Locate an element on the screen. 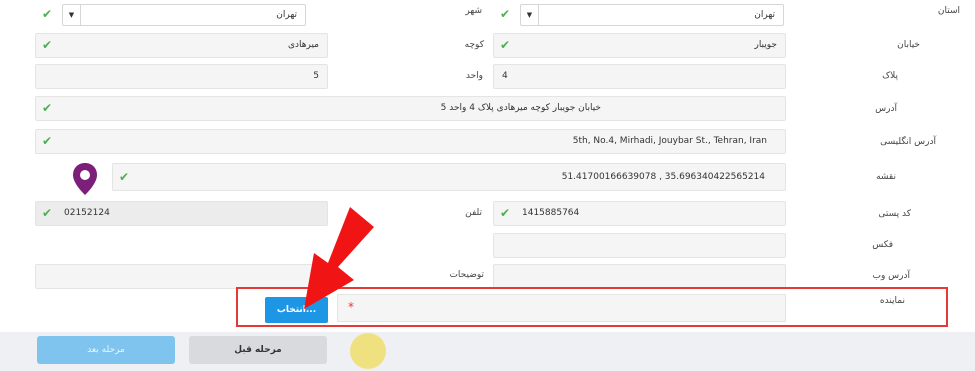  plaque-value: 4 is located at coordinates (505, 76).